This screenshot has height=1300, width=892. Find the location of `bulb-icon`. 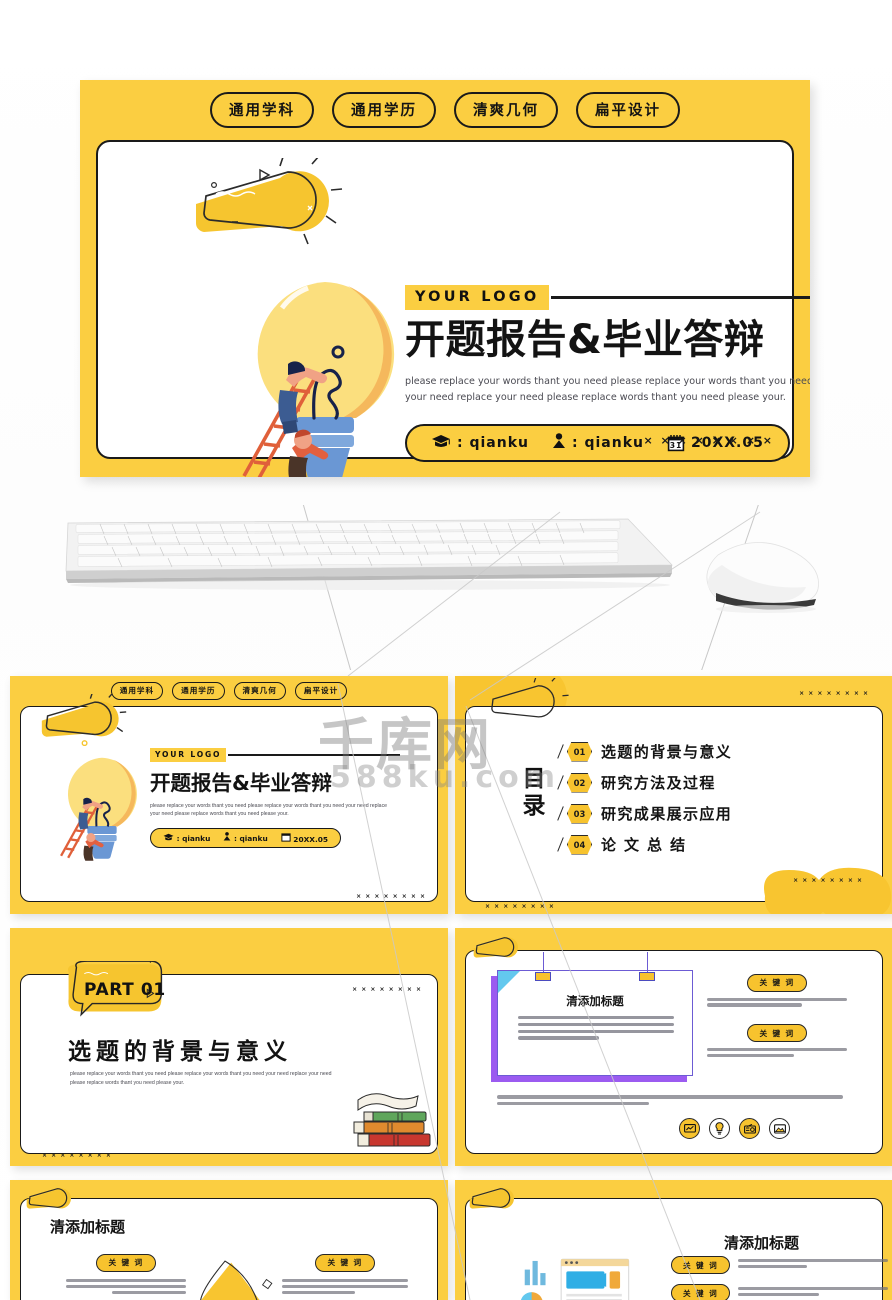

bulb-icon is located at coordinates (719, 1128).